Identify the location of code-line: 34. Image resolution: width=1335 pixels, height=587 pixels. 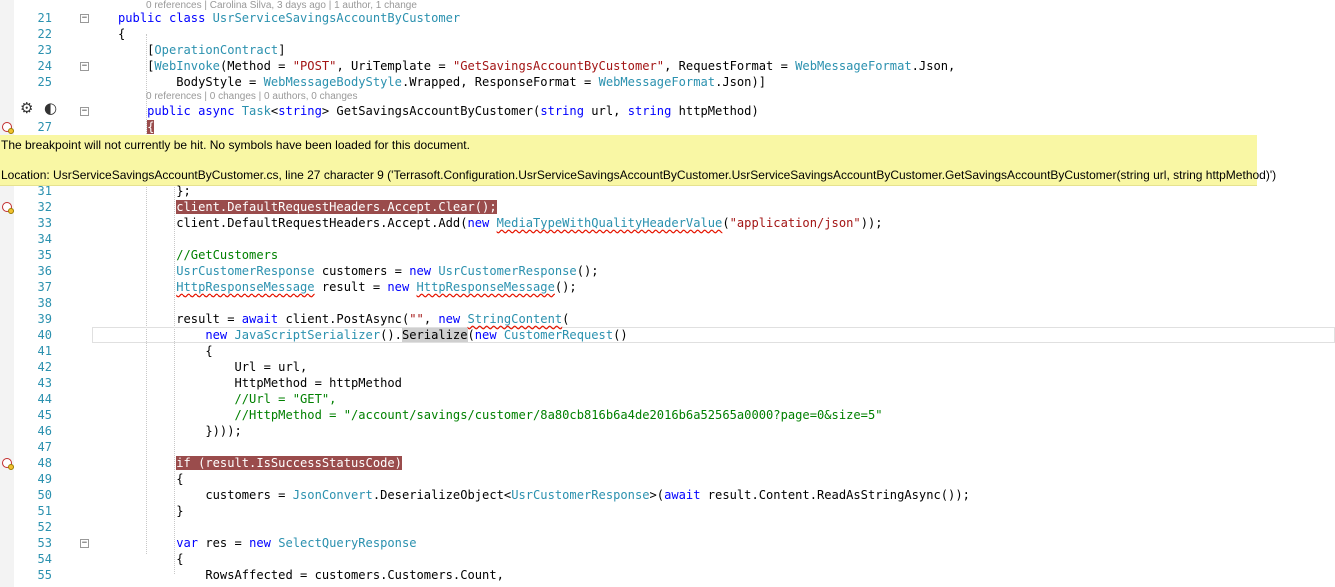
(667, 239).